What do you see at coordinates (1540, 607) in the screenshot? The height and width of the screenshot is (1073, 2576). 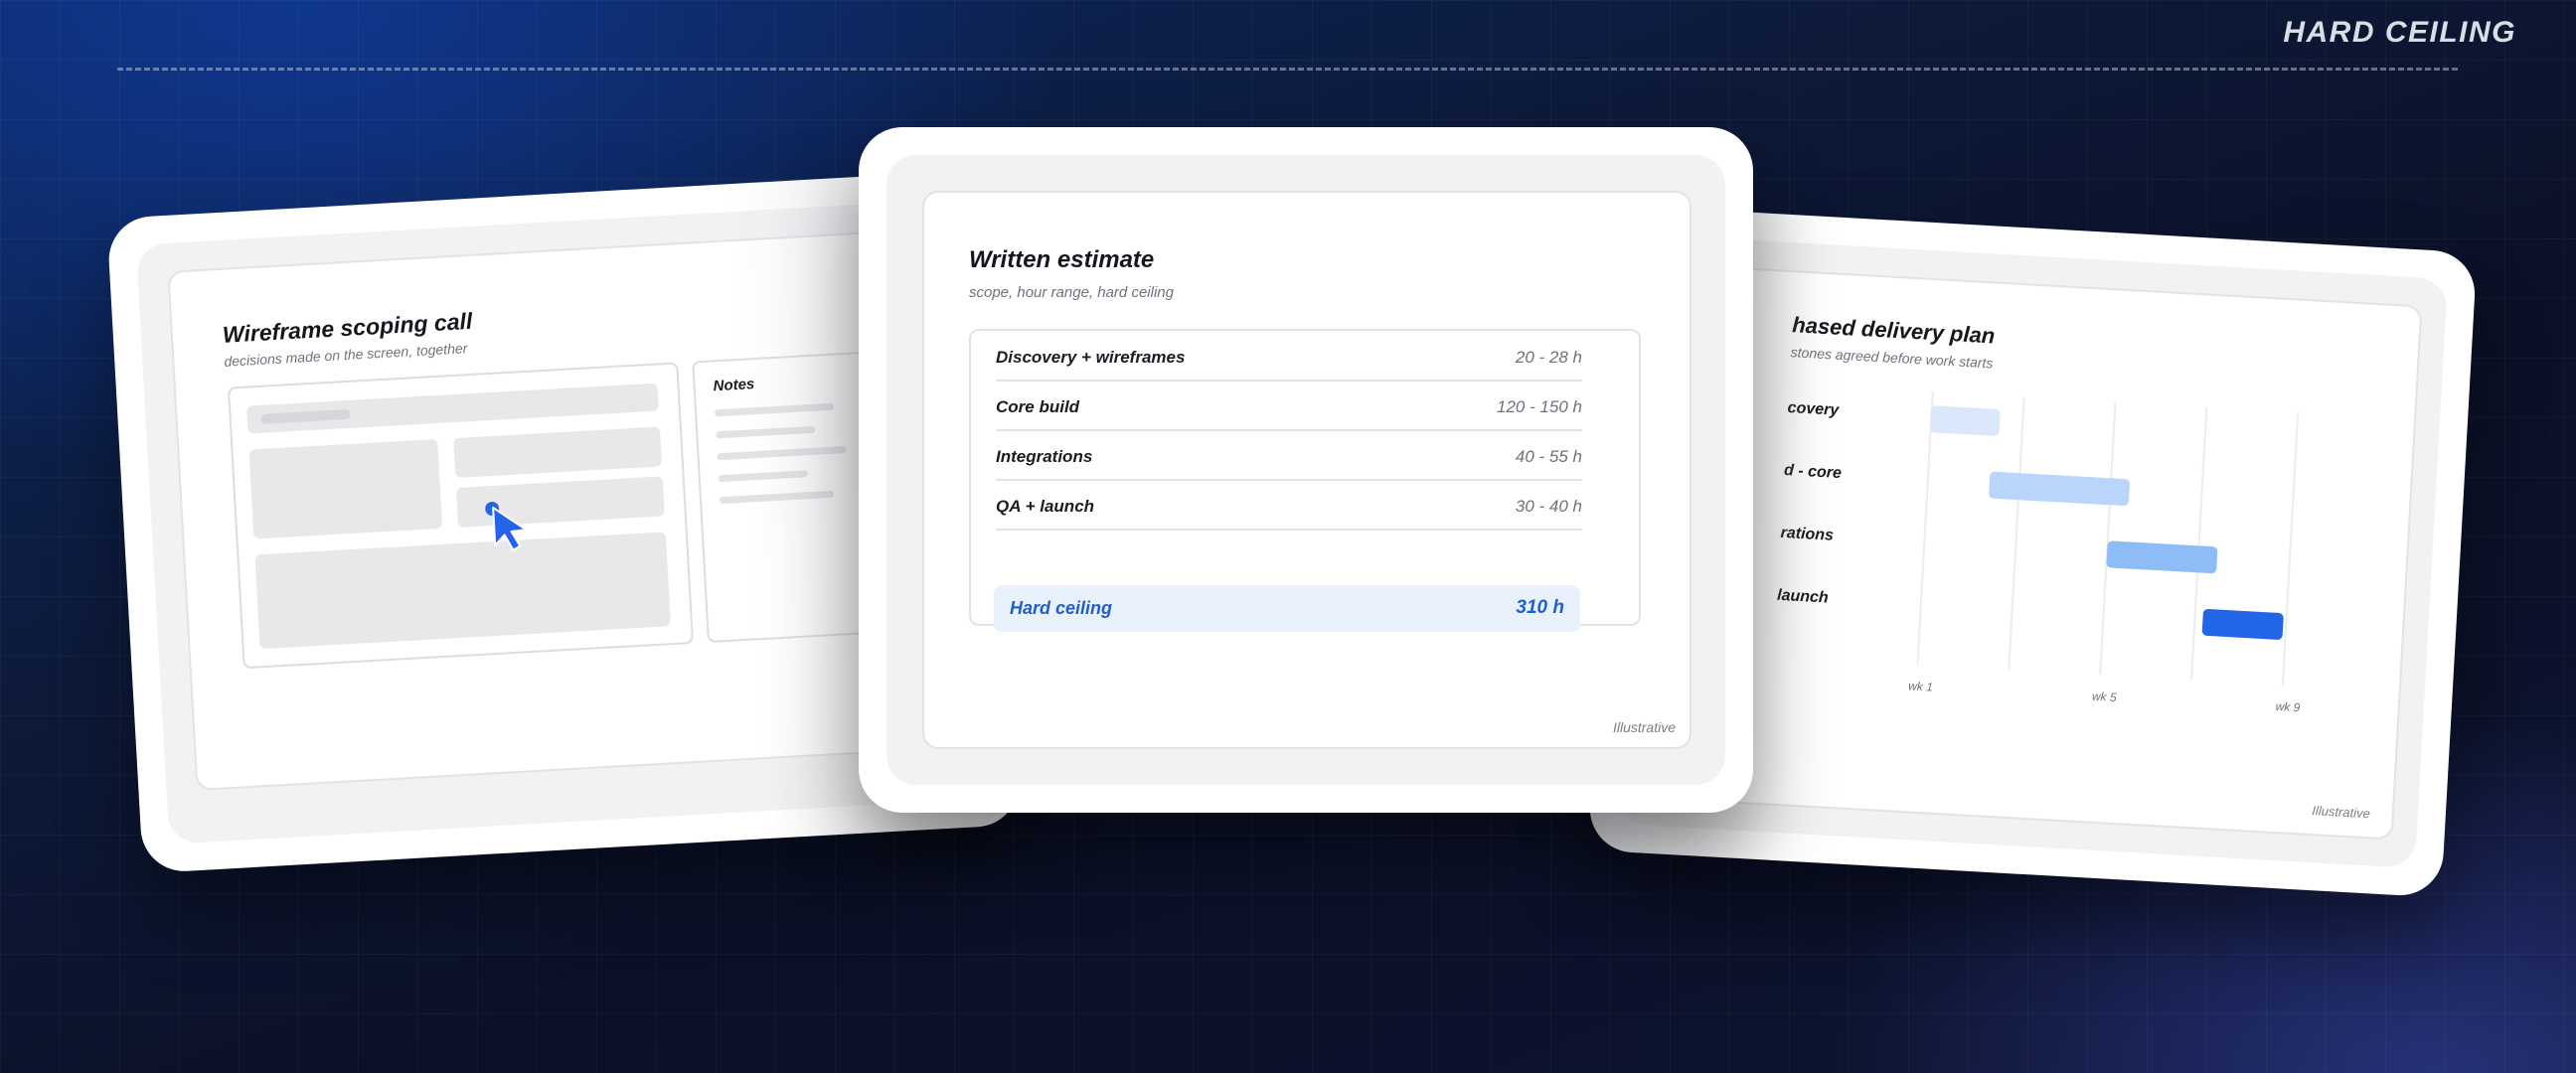 I see `ceiling-value: 310 h` at bounding box center [1540, 607].